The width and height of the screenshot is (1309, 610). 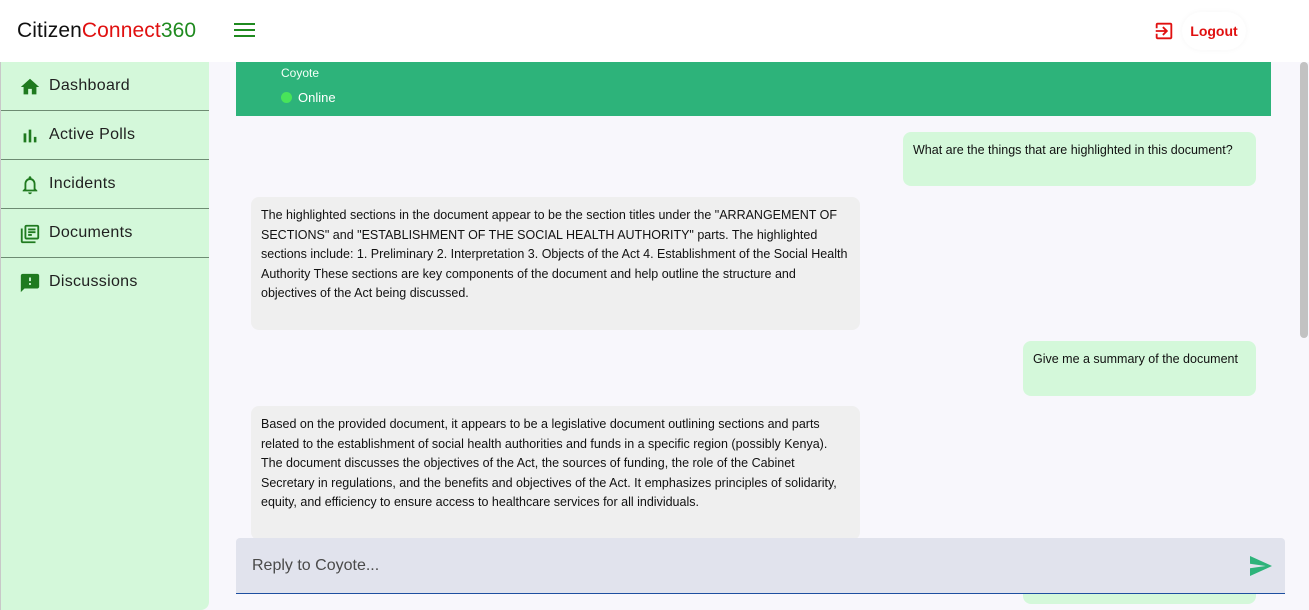 What do you see at coordinates (30, 234) in the screenshot?
I see `library-books-icon` at bounding box center [30, 234].